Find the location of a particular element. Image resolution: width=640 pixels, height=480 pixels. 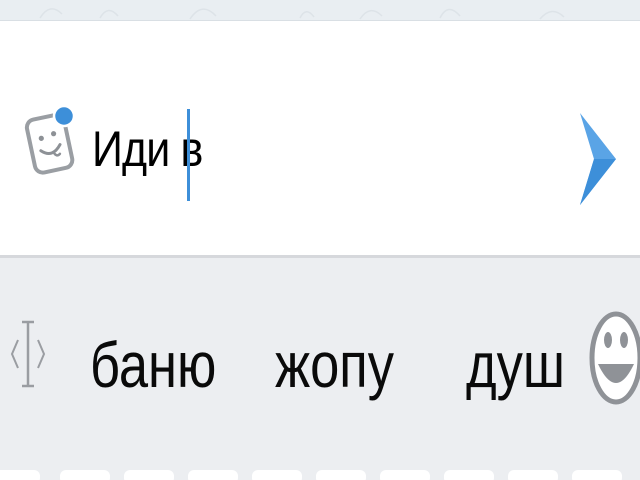

suggestion-2: жопу is located at coordinates (334, 365).